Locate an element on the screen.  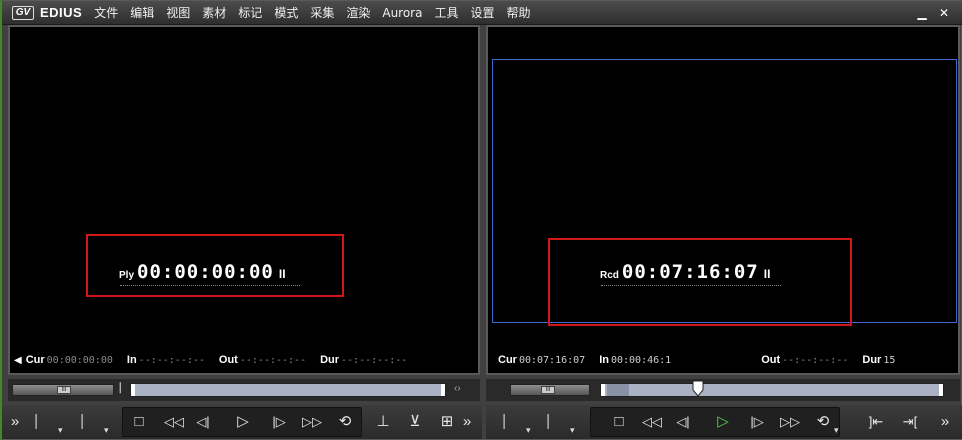
recorder-shuttle-slider: III is located at coordinates (550, 390).